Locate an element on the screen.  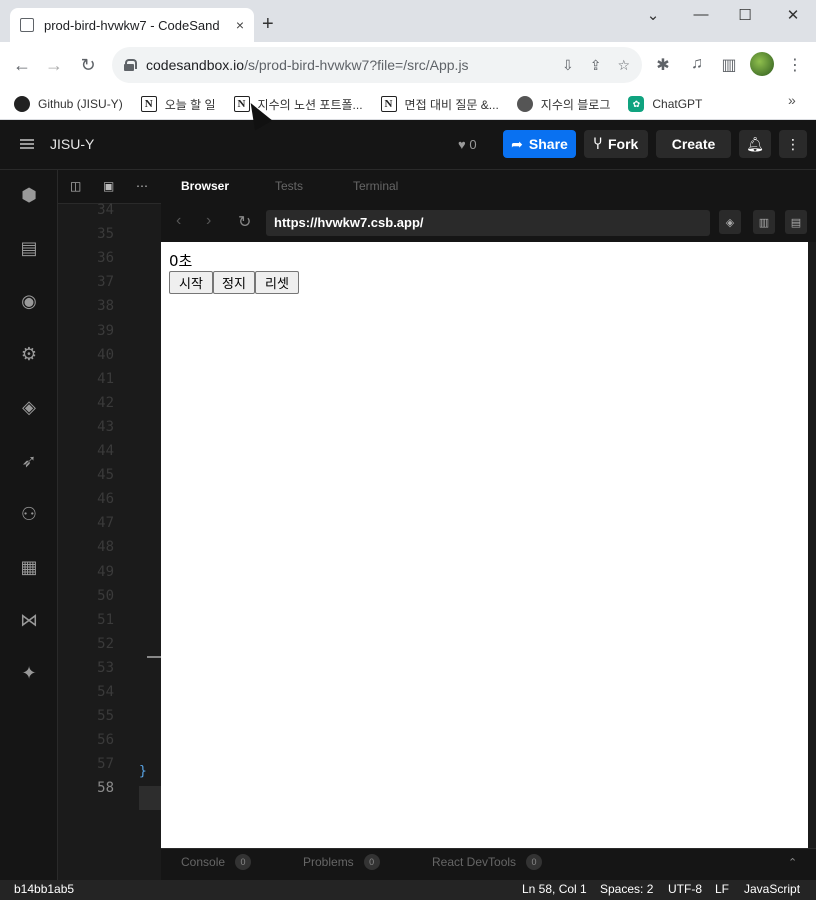
docker-icon: ▦ is located at coordinates (29, 567).